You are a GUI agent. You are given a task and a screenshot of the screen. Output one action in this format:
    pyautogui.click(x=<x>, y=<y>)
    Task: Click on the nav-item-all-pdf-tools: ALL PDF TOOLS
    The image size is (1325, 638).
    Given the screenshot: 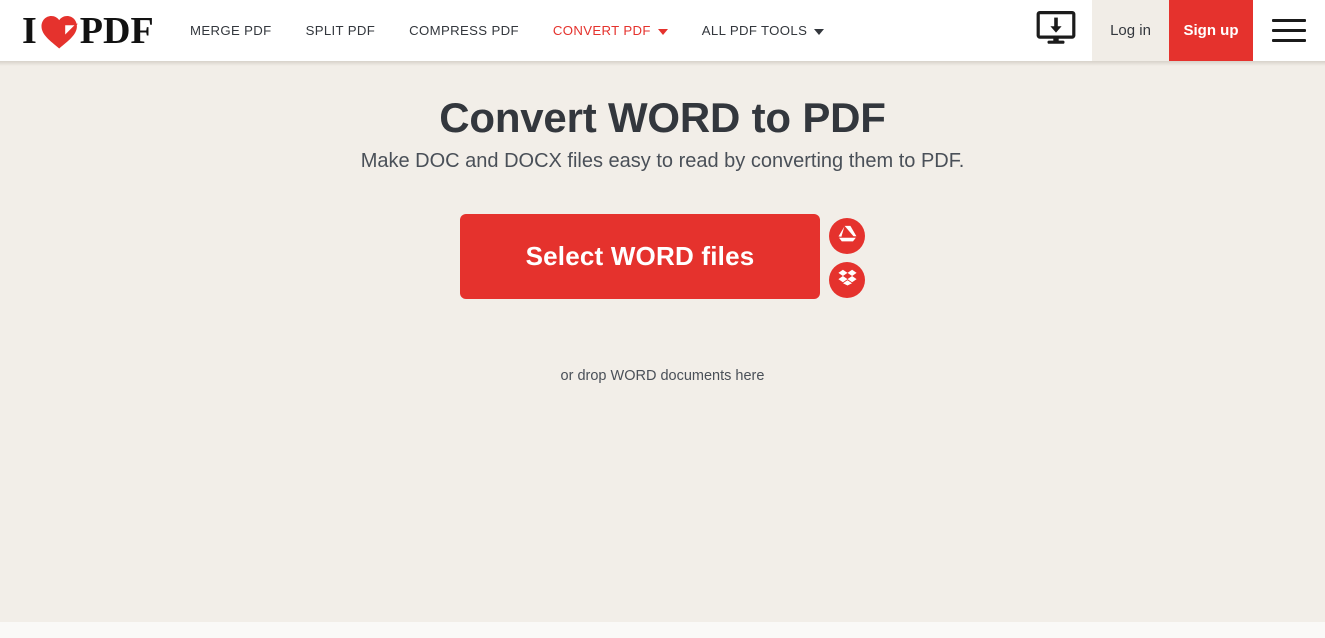 What is the action you would take?
    pyautogui.click(x=763, y=30)
    